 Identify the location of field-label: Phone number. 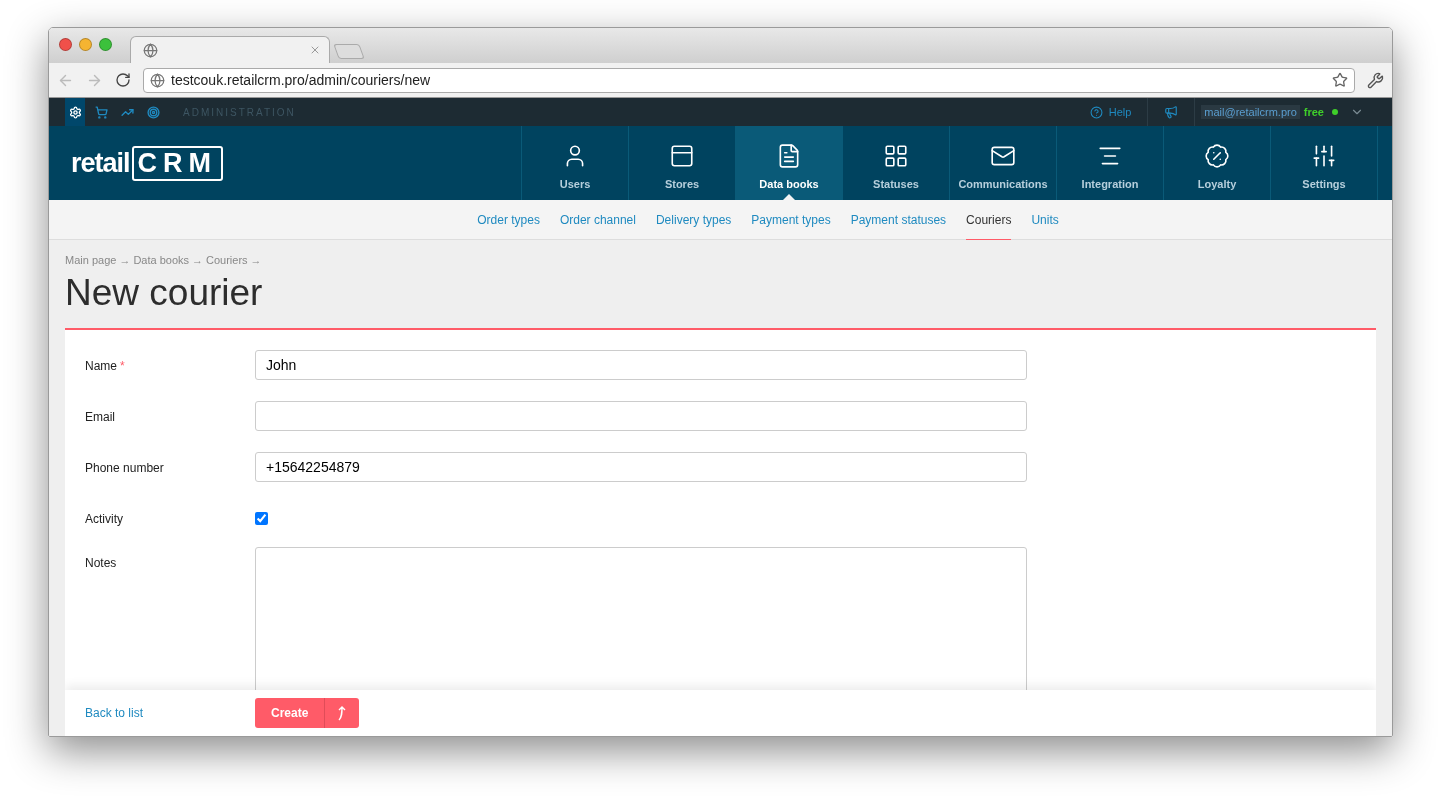
(125, 467).